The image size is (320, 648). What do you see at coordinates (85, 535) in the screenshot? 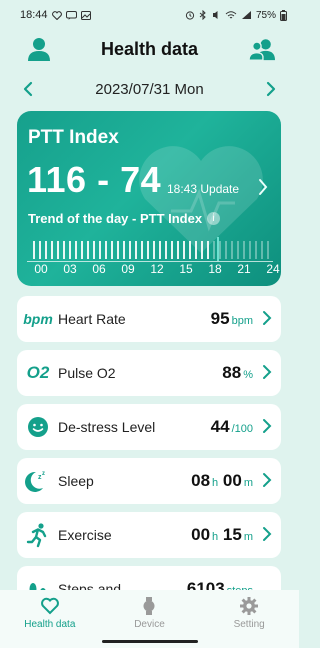
I see `metric-label: Exercise` at bounding box center [85, 535].